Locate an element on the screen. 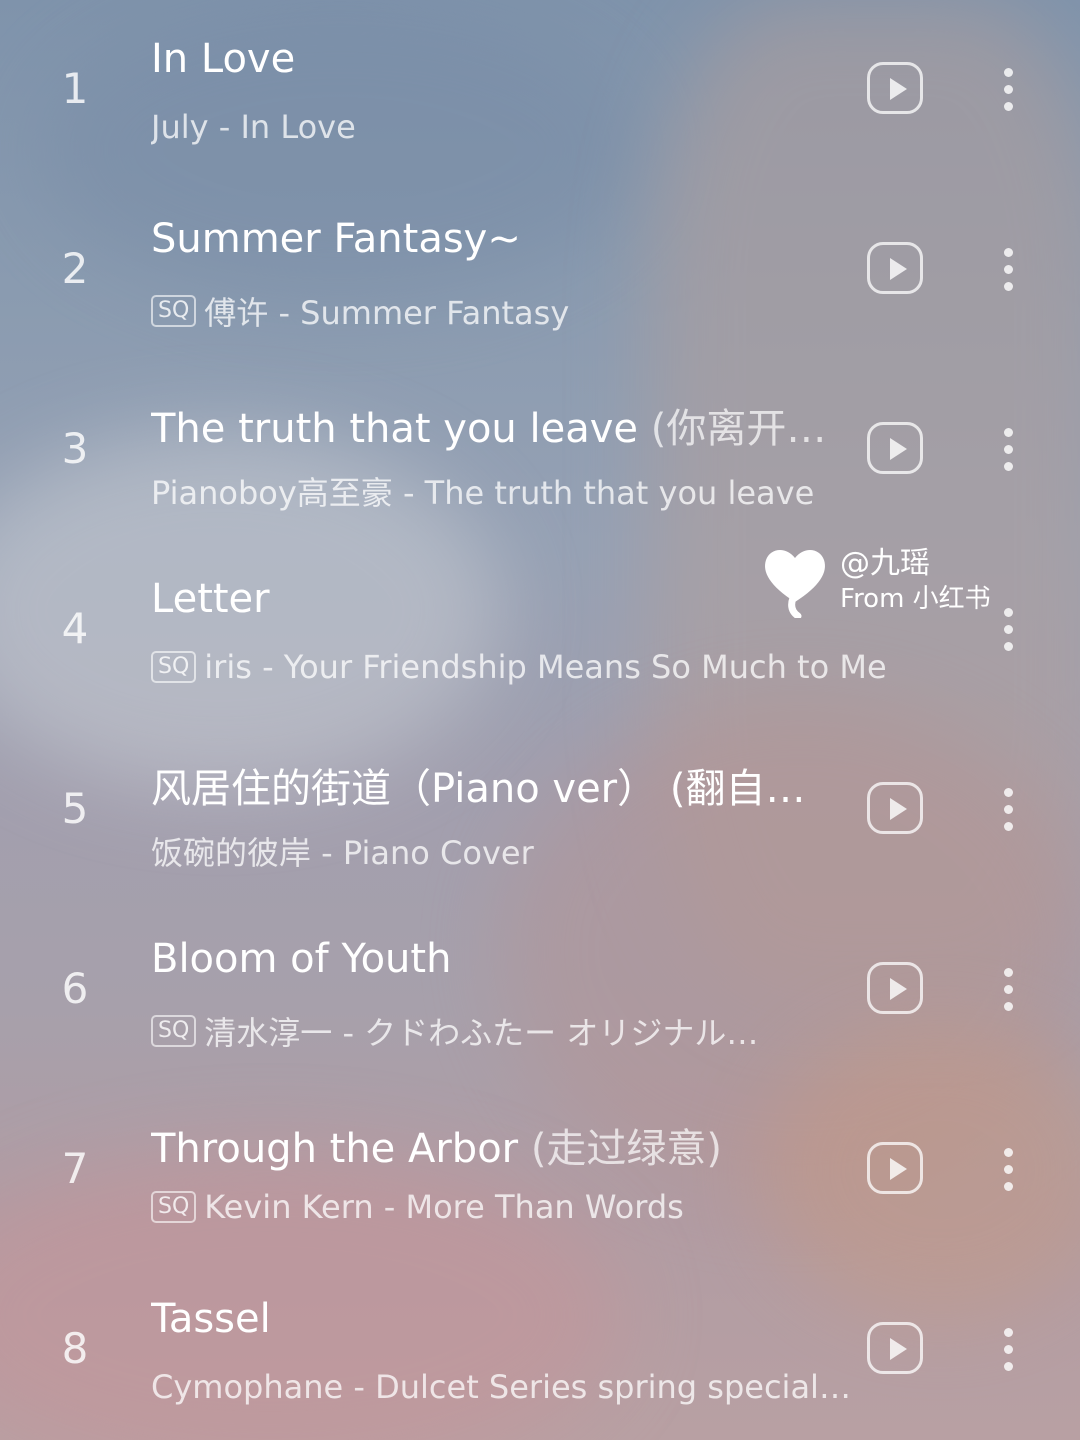 The height and width of the screenshot is (1440, 1080). song-artist-album: Pianoboy高至豪 - The truth that you leave is located at coordinates (531, 491).